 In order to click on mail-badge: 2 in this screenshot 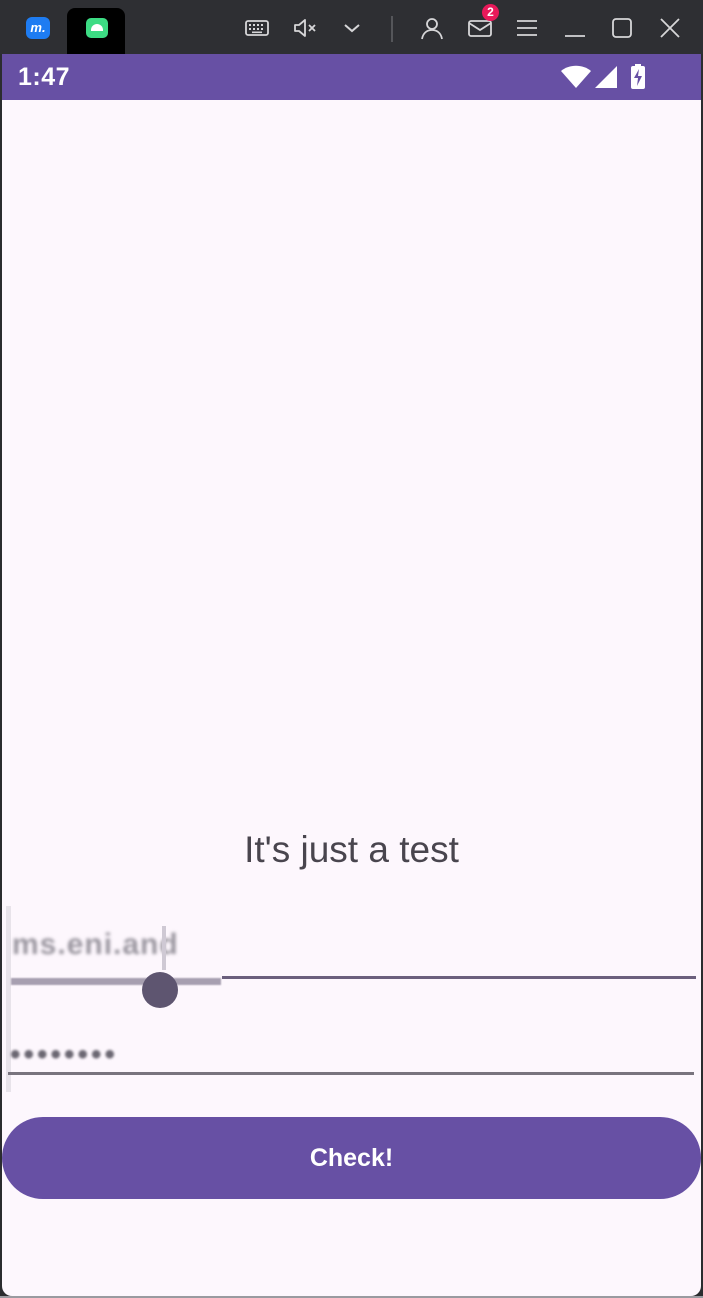, I will do `click(490, 12)`.